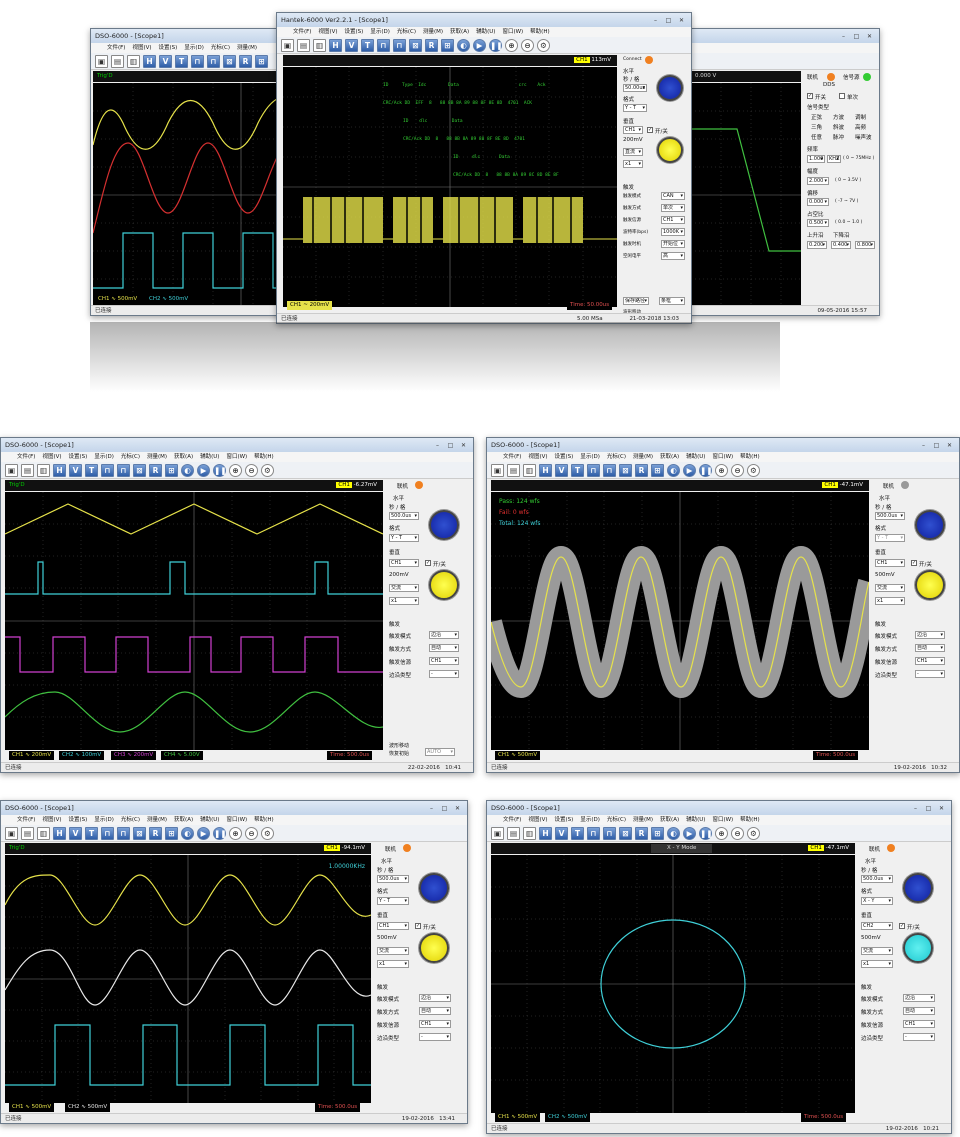 Image resolution: width=960 pixels, height=1137 pixels. Describe the element at coordinates (459, 32) in the screenshot. I see `menu-acquire: 获取(A)` at that location.